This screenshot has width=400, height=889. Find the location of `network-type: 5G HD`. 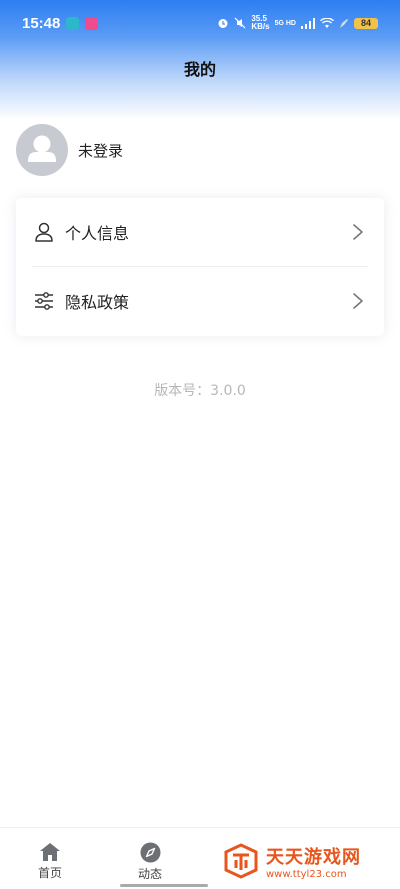

network-type: 5G HD is located at coordinates (285, 23).